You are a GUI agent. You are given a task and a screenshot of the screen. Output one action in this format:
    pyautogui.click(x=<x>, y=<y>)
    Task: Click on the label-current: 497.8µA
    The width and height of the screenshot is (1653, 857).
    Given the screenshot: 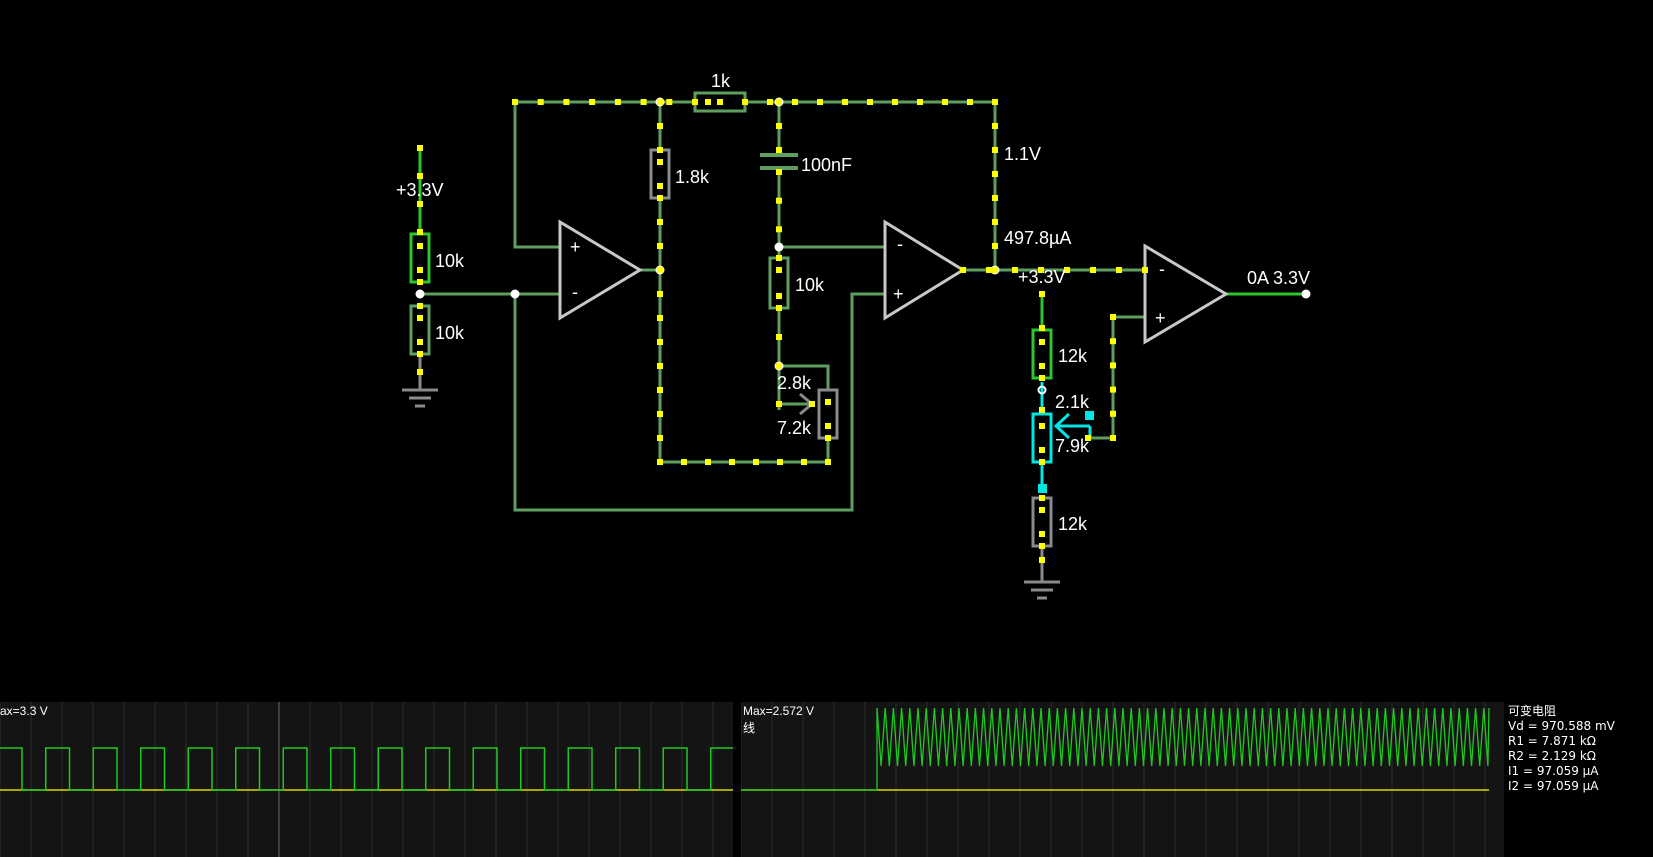 What is the action you would take?
    pyautogui.click(x=1037, y=238)
    